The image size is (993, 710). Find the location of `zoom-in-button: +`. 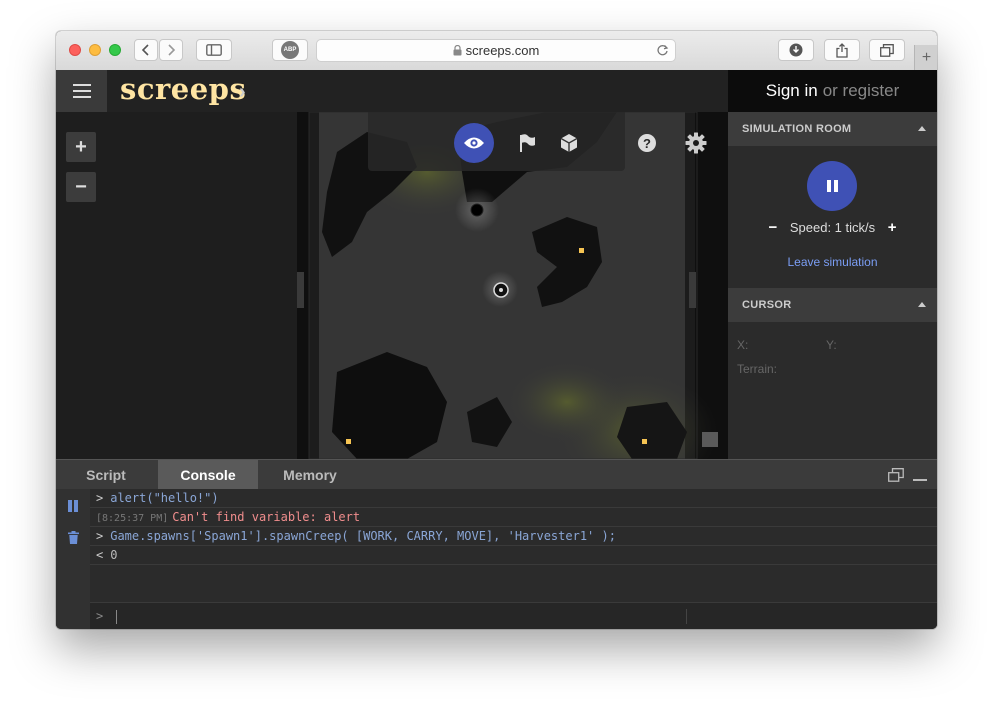

zoom-in-button: + is located at coordinates (81, 147).